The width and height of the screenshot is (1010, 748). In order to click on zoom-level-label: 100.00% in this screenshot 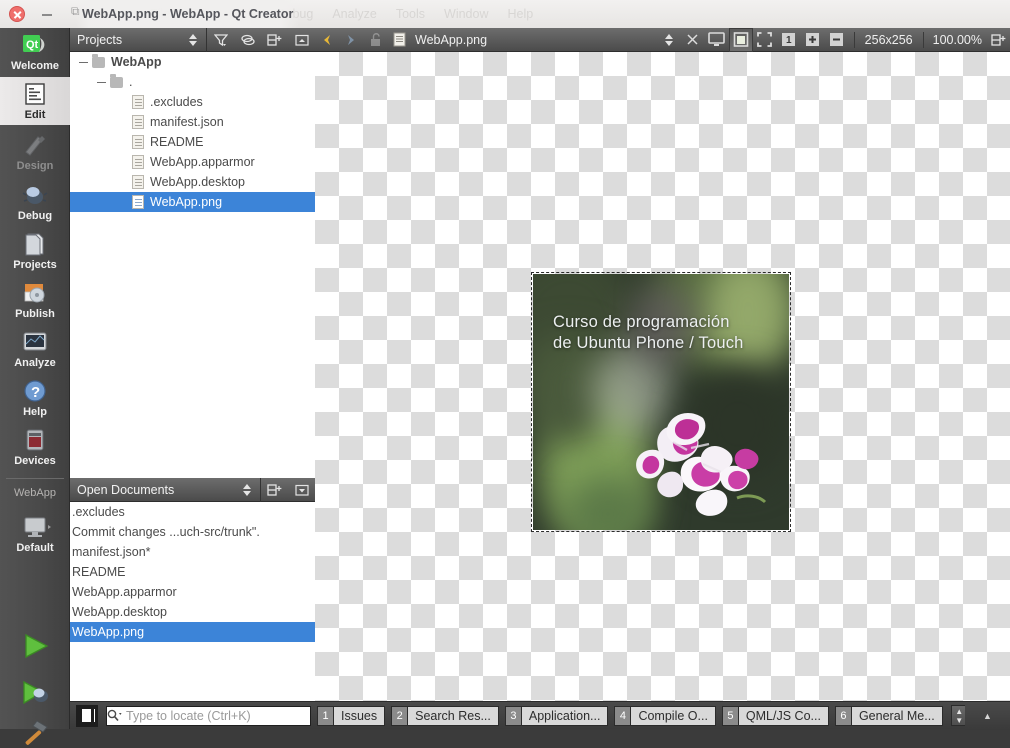, I will do `click(957, 39)`.